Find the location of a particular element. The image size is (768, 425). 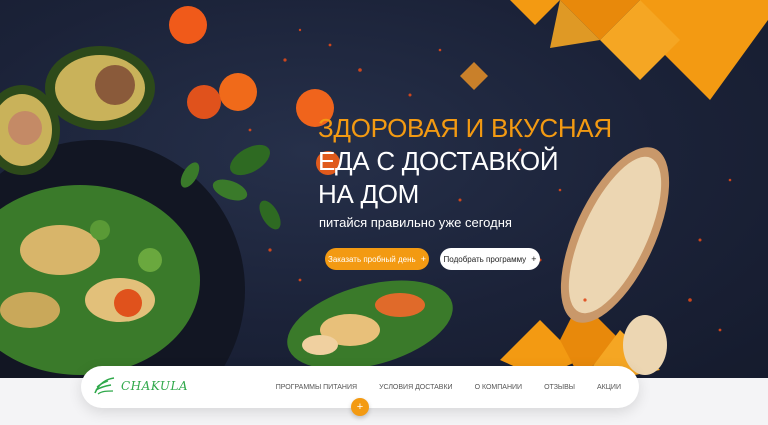

nav-item-about: О КОМПАНИИ is located at coordinates (498, 387).